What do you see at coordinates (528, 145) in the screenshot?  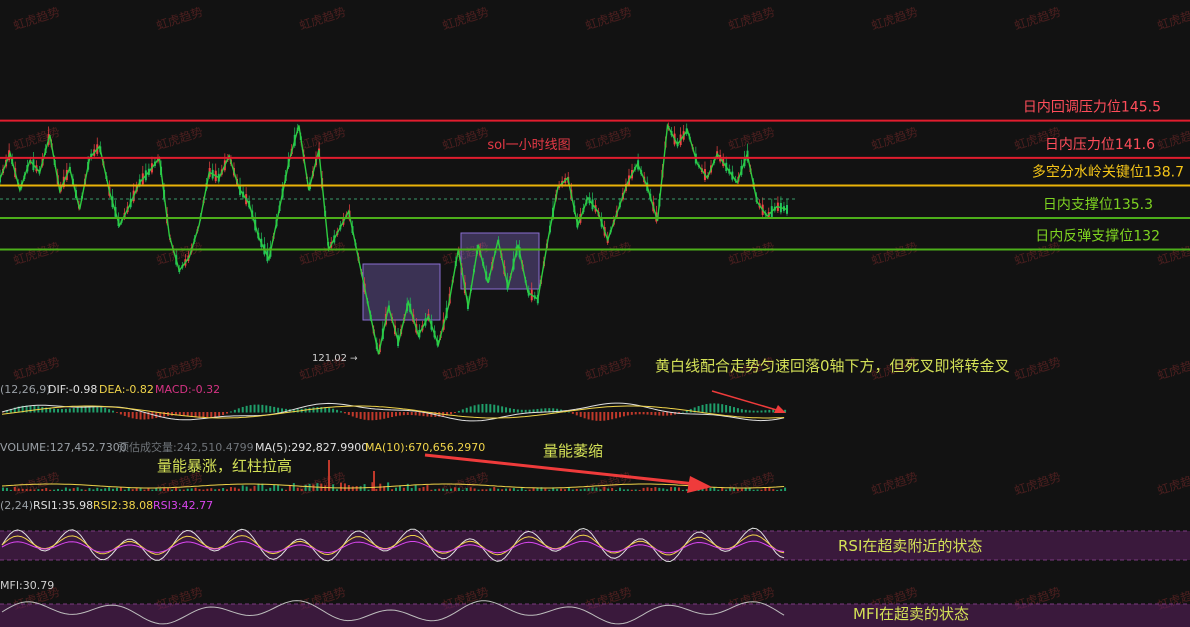 I see `chart-title: sol一小时线图` at bounding box center [528, 145].